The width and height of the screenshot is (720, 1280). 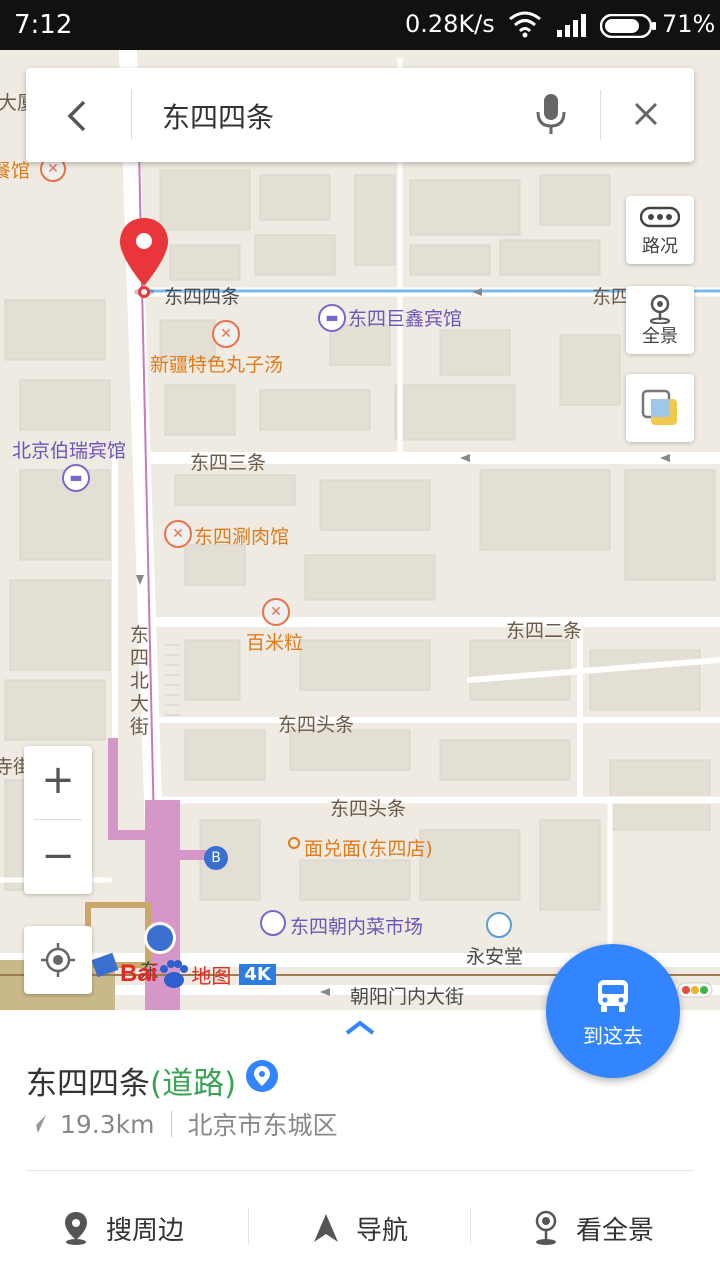 What do you see at coordinates (262, 1125) in the screenshot?
I see `place-district: 北京市东城区` at bounding box center [262, 1125].